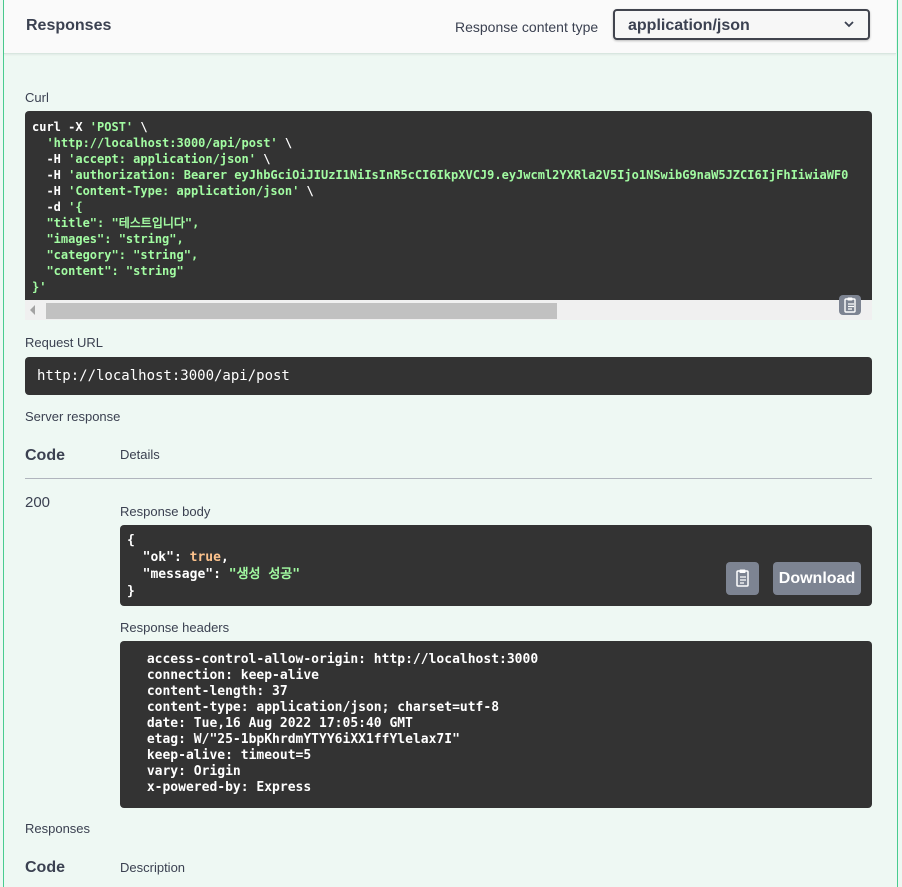 The height and width of the screenshot is (887, 902). I want to click on response-body-token: "생성 성공", so click(264, 574).